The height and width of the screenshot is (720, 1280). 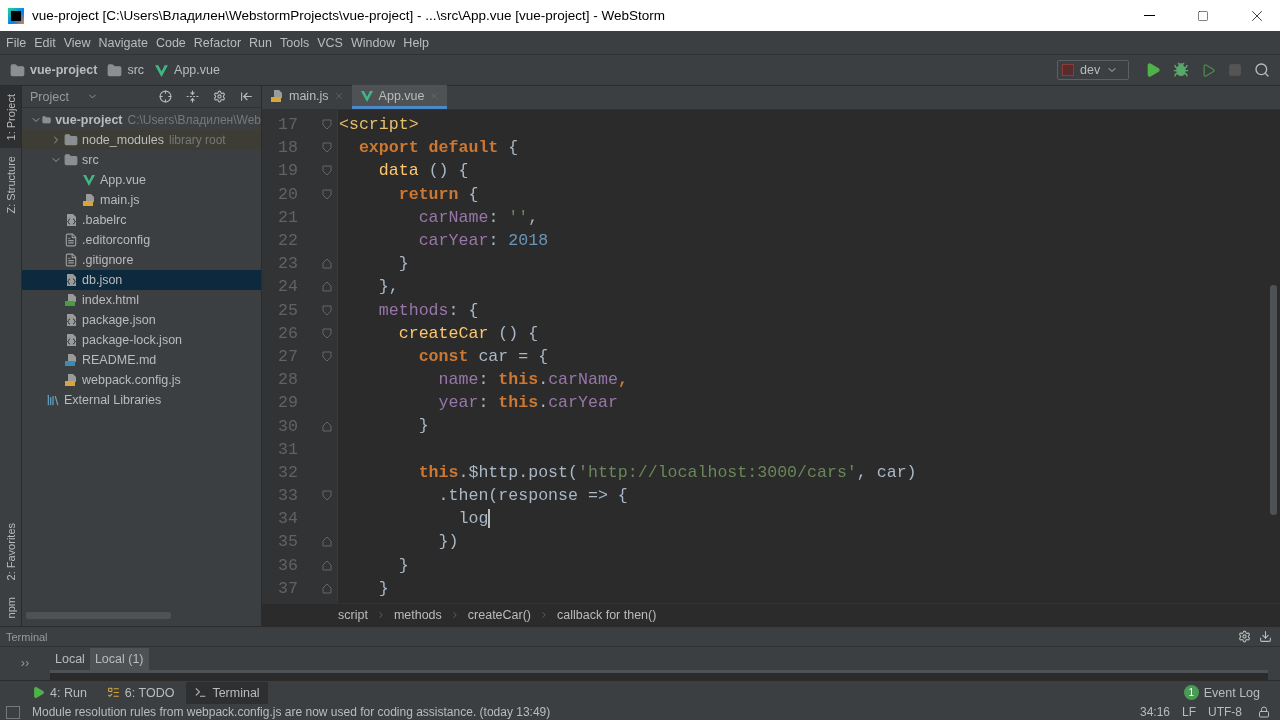 What do you see at coordinates (141, 240) in the screenshot?
I see `tree-item: .editorconfig` at bounding box center [141, 240].